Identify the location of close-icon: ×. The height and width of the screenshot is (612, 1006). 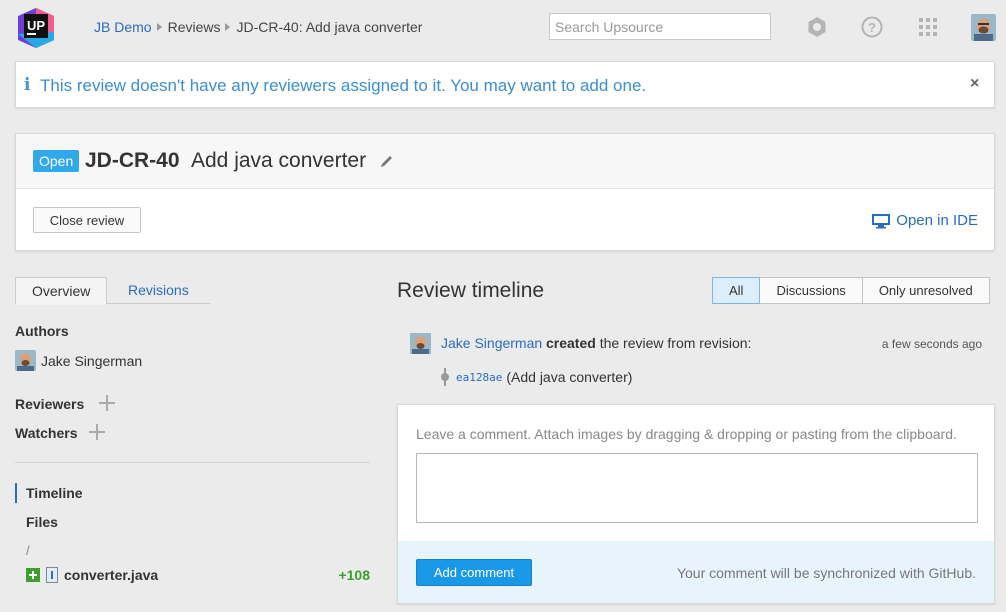
(977, 84).